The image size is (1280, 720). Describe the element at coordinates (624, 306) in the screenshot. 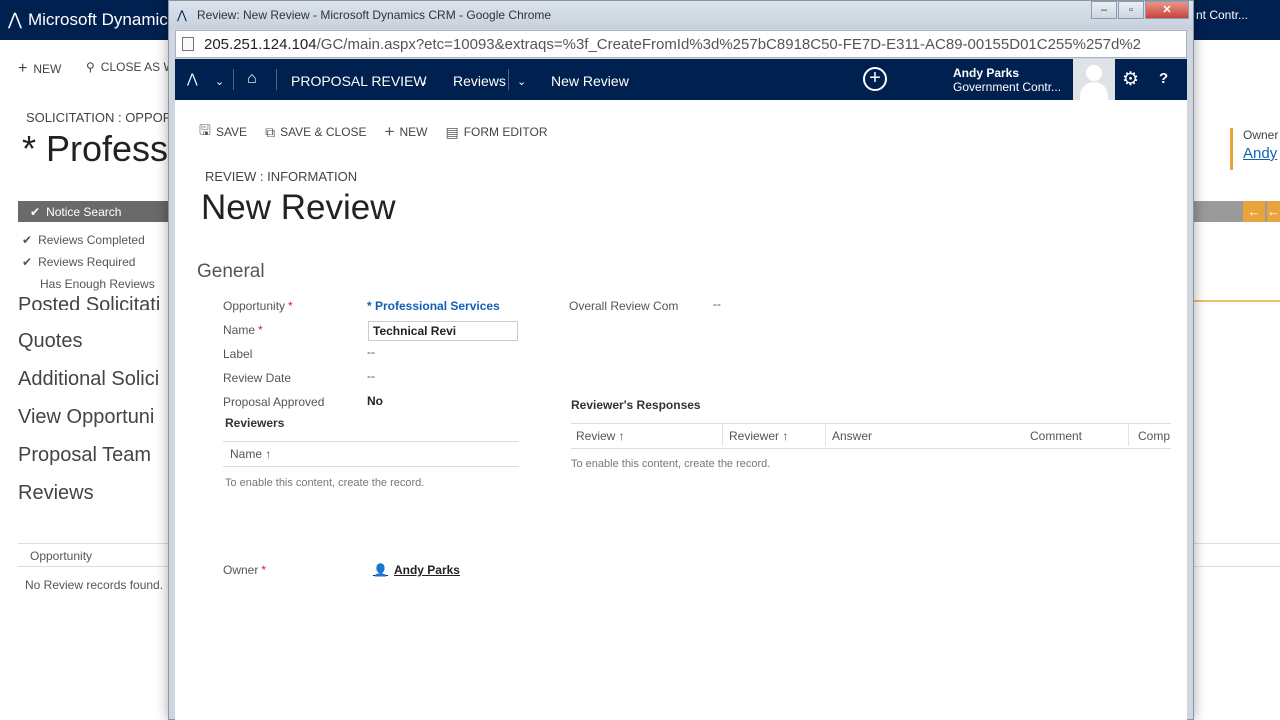

I see `overall-review-label: Overall Review Com` at that location.